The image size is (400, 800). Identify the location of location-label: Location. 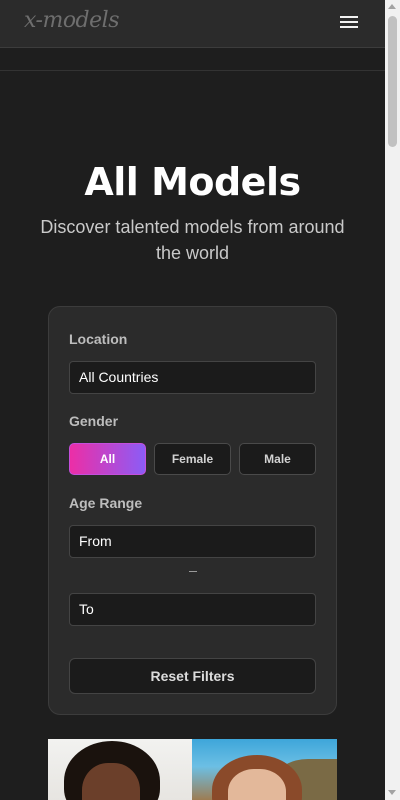
(98, 339).